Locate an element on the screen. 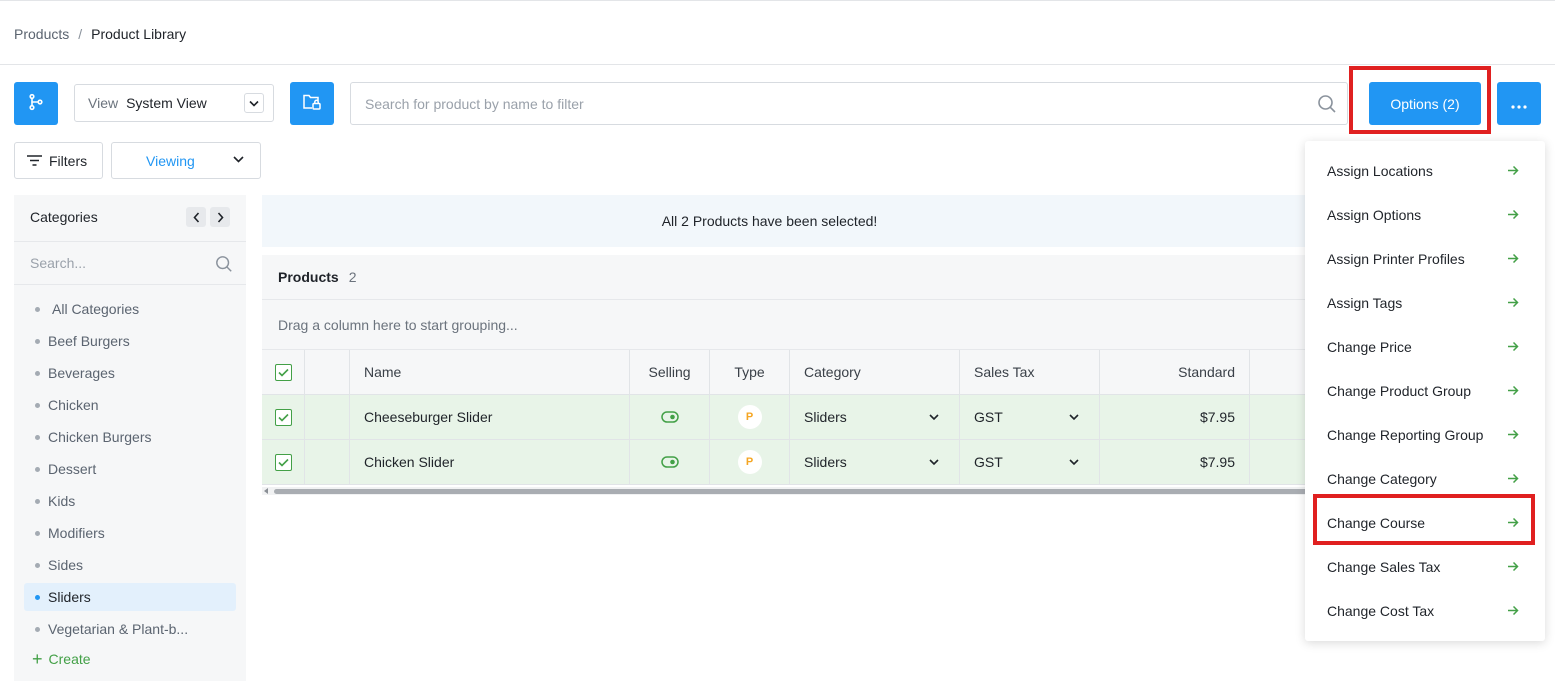 This screenshot has height=681, width=1555. category-item-dessert: Dessert is located at coordinates (130, 469).